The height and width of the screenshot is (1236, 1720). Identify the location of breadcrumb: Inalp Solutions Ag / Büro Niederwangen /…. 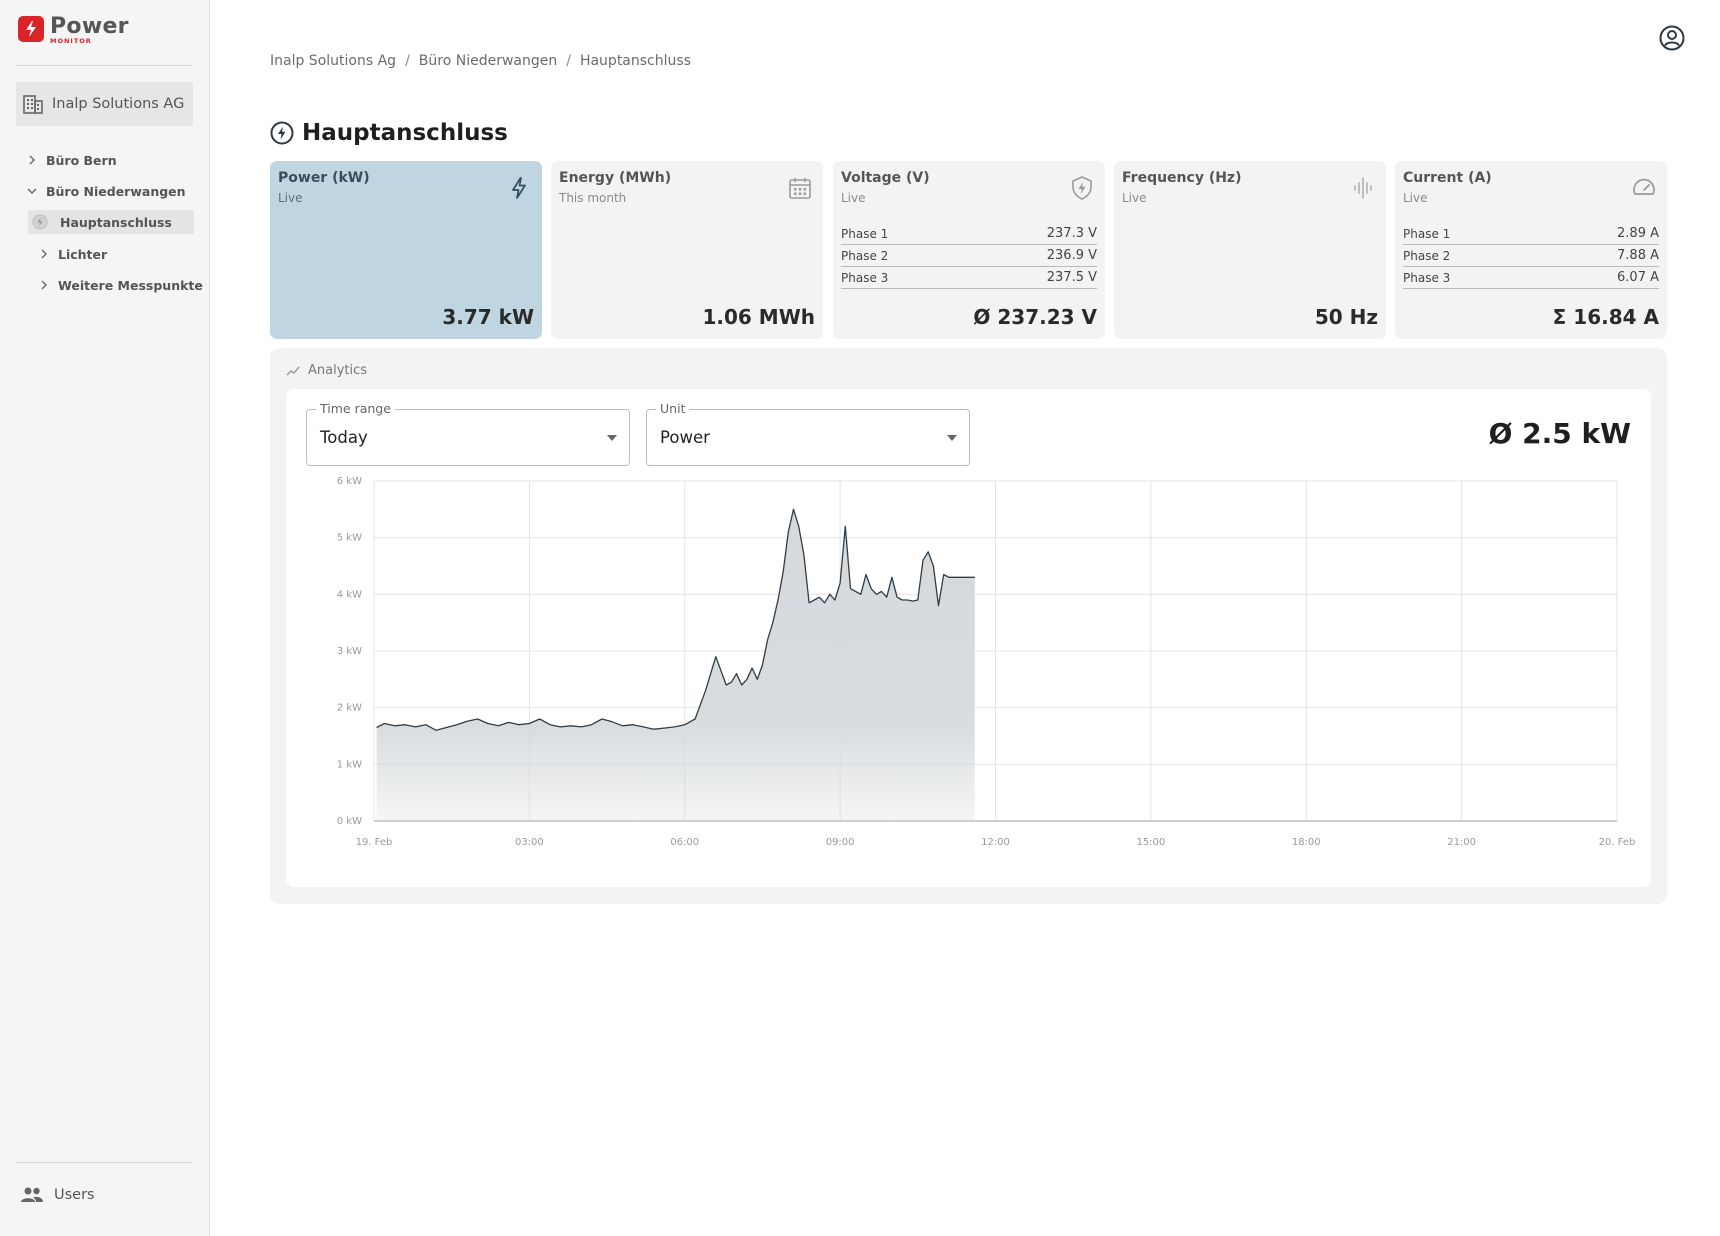
(480, 61).